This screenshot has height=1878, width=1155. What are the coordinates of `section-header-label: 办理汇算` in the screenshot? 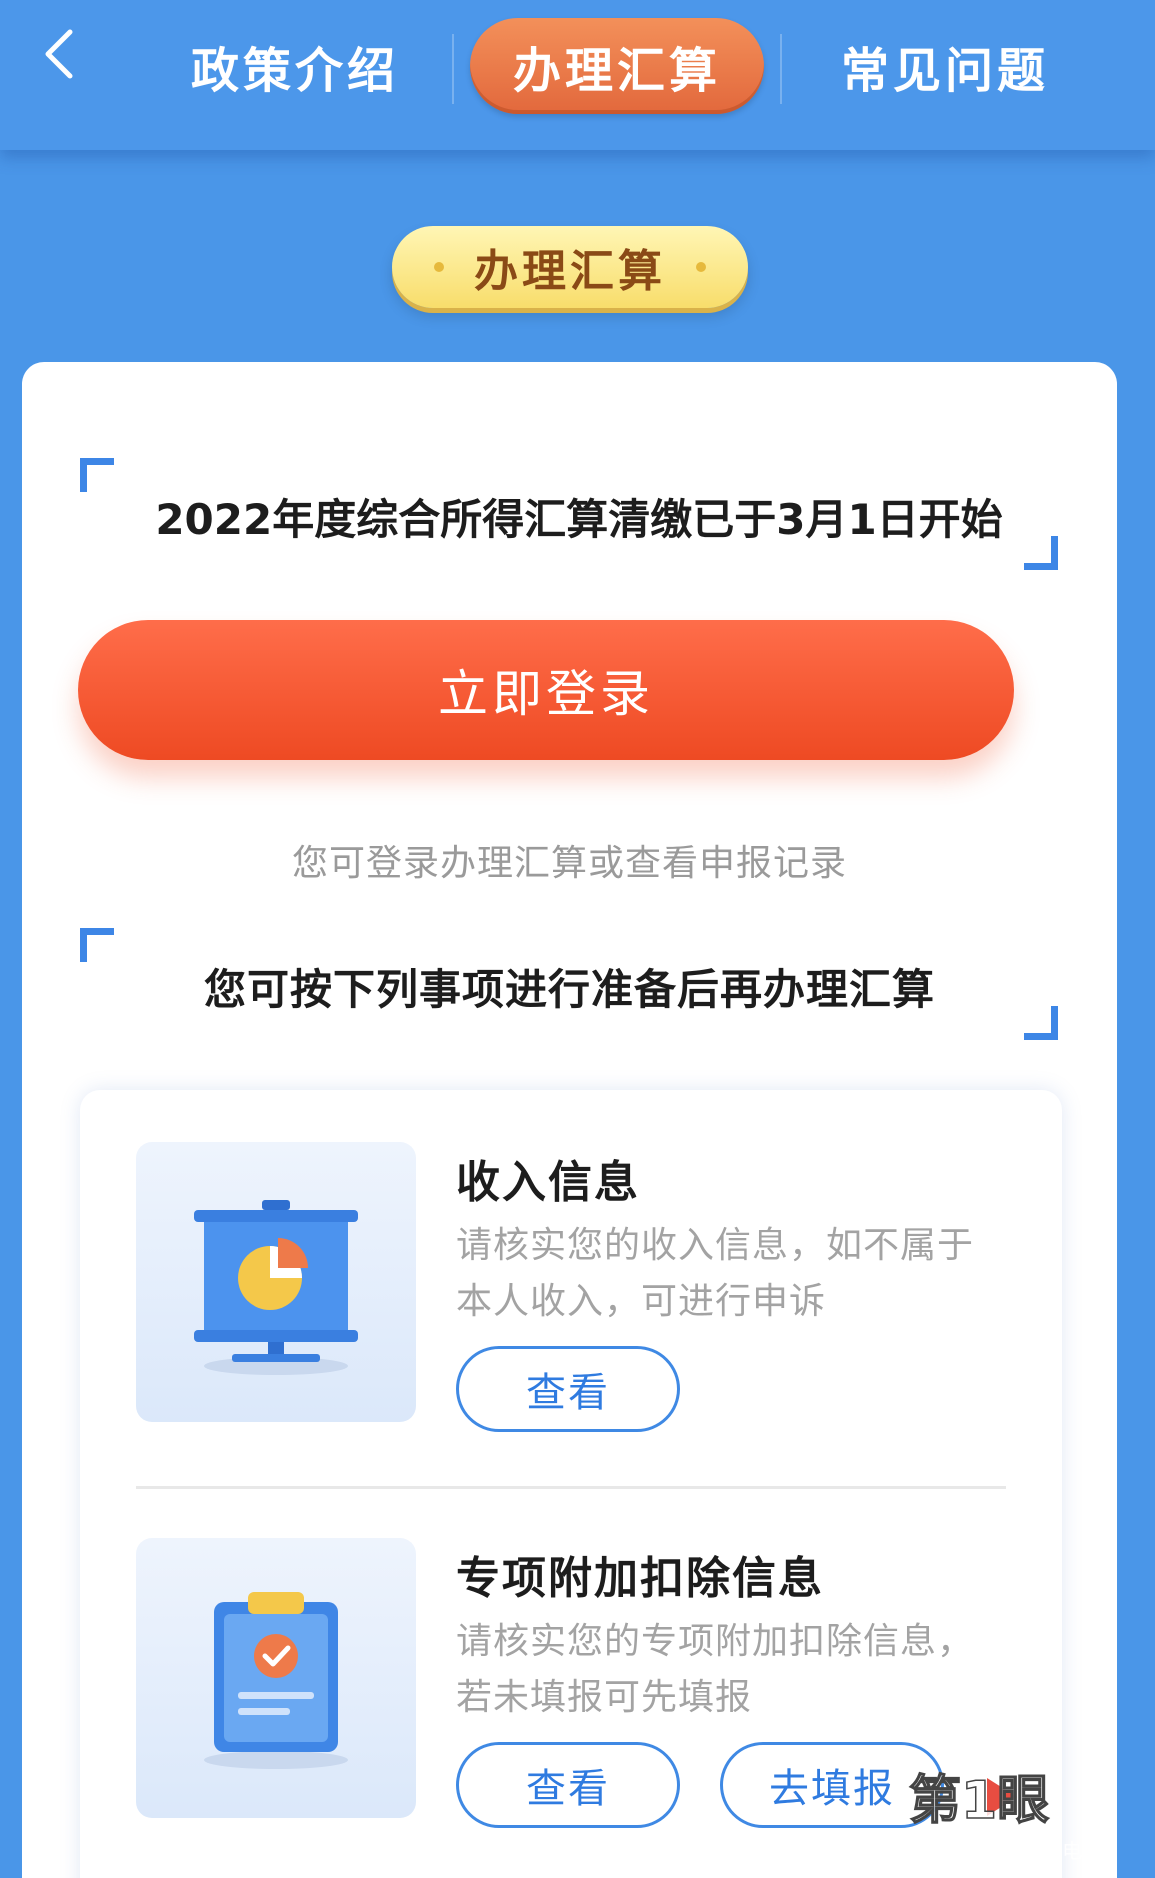 It's located at (570, 271).